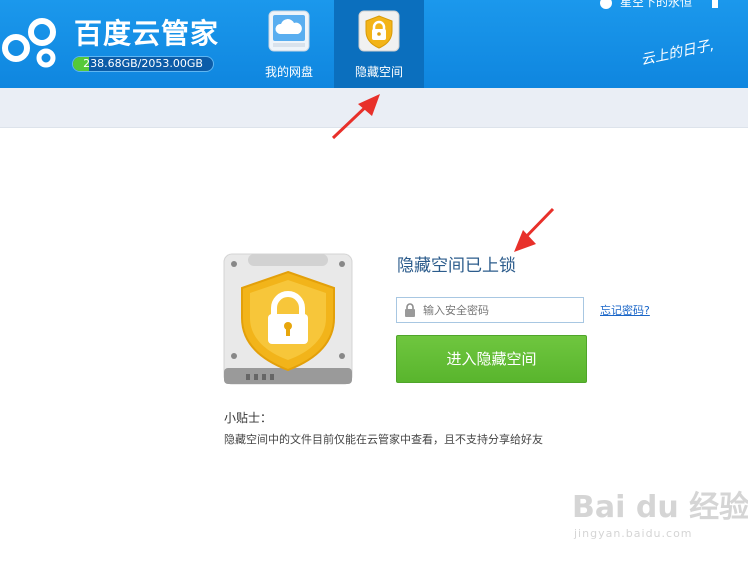 The width and height of the screenshot is (748, 564). Describe the element at coordinates (410, 310) in the screenshot. I see `lock-icon` at that location.